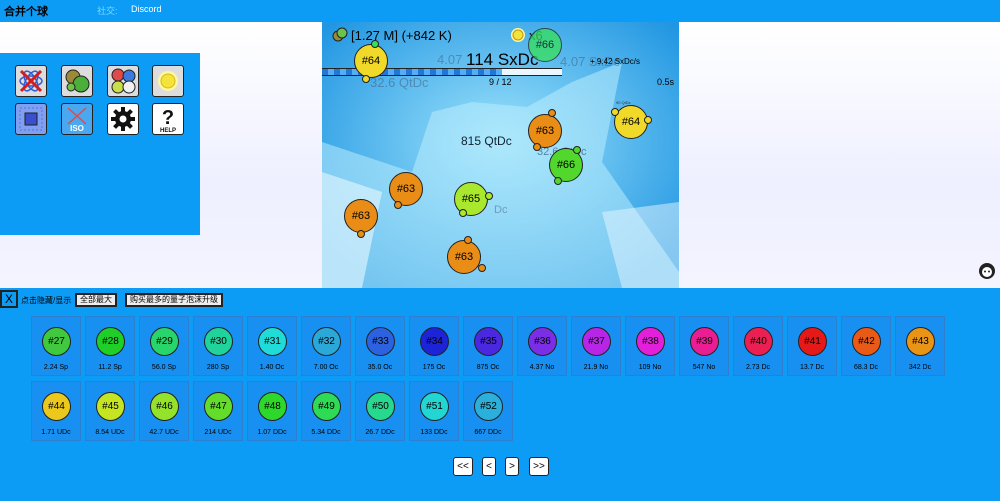 This screenshot has height=501, width=1000. I want to click on bomb-tool-button, so click(31, 81).